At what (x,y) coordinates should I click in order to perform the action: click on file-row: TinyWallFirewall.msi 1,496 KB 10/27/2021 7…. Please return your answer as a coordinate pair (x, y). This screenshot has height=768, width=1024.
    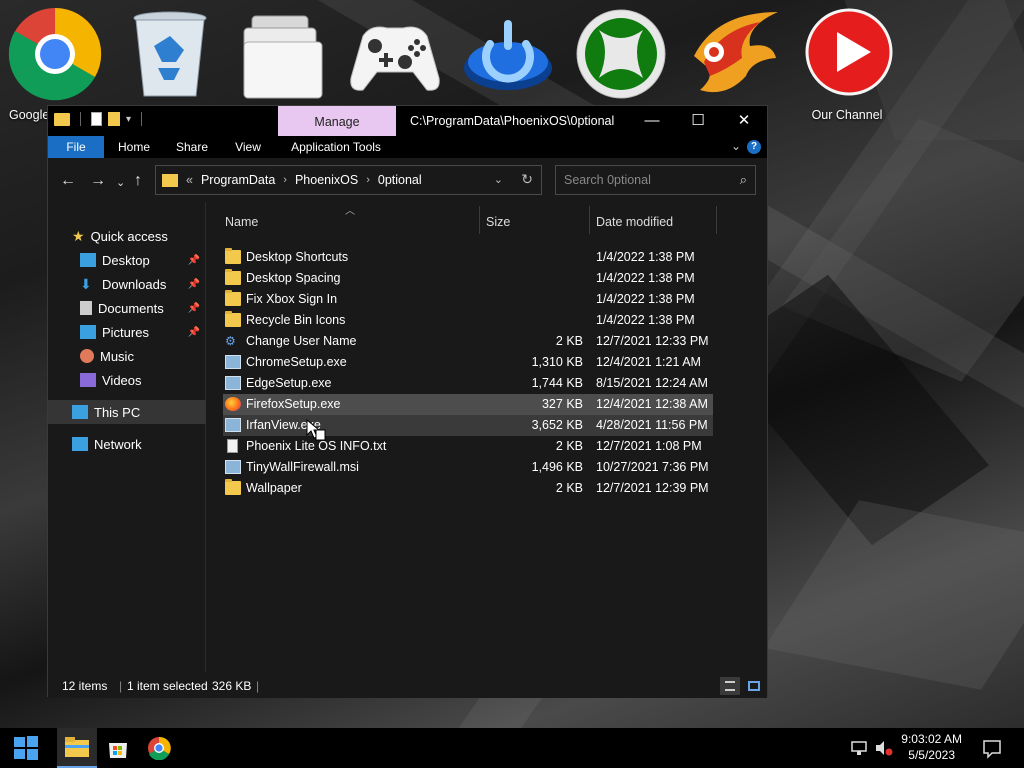
    Looking at the image, I should click on (468, 467).